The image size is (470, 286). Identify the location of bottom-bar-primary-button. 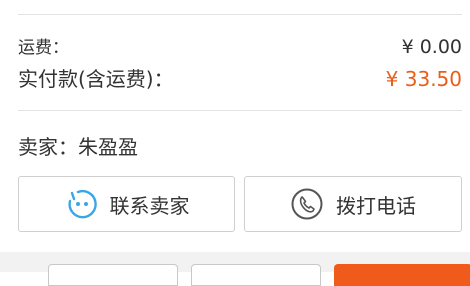
(402, 275).